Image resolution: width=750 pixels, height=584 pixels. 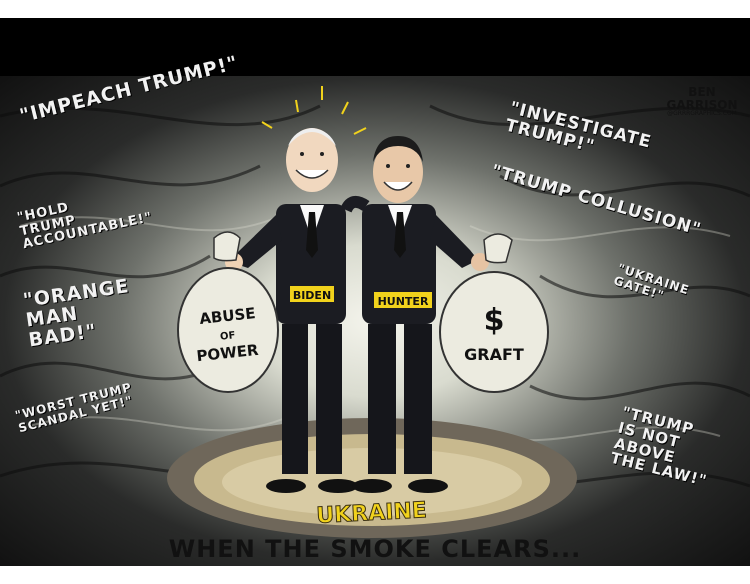 What do you see at coordinates (228, 312) in the screenshot?
I see `bag-abuse-of-power: ABUSE OF POWER` at bounding box center [228, 312].